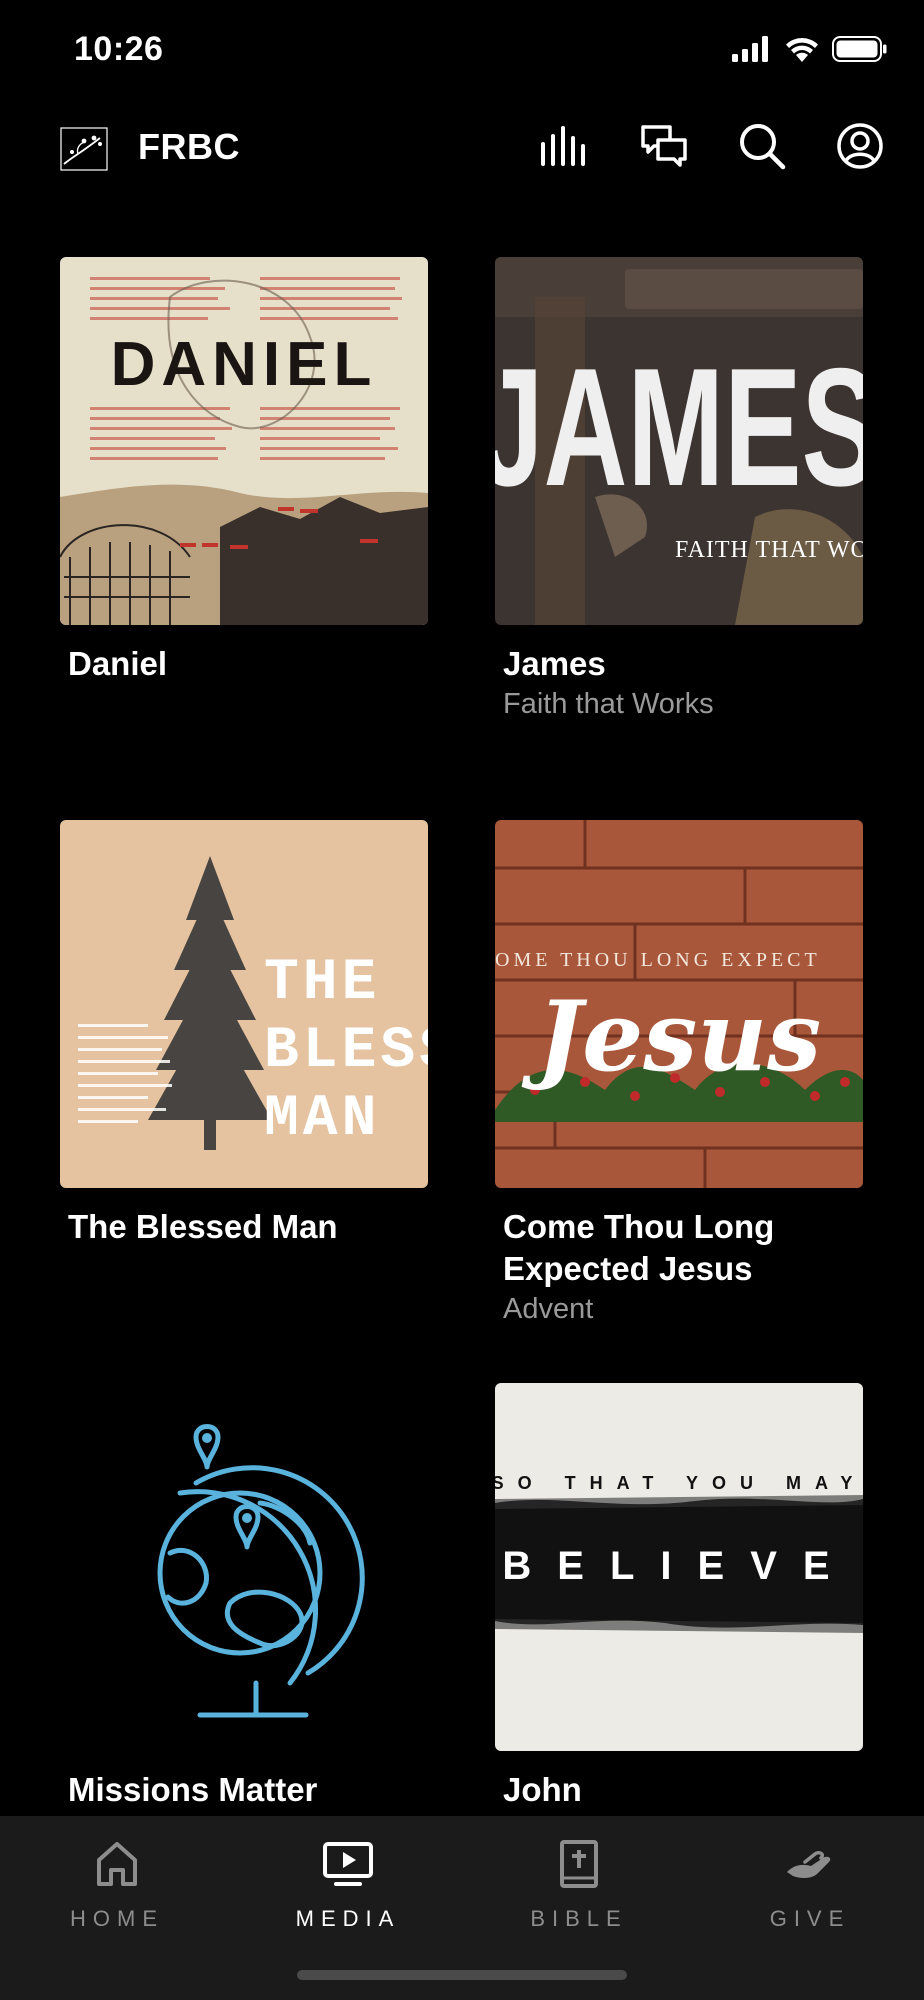  Describe the element at coordinates (462, 148) in the screenshot. I see `app-header: FRBC` at that location.